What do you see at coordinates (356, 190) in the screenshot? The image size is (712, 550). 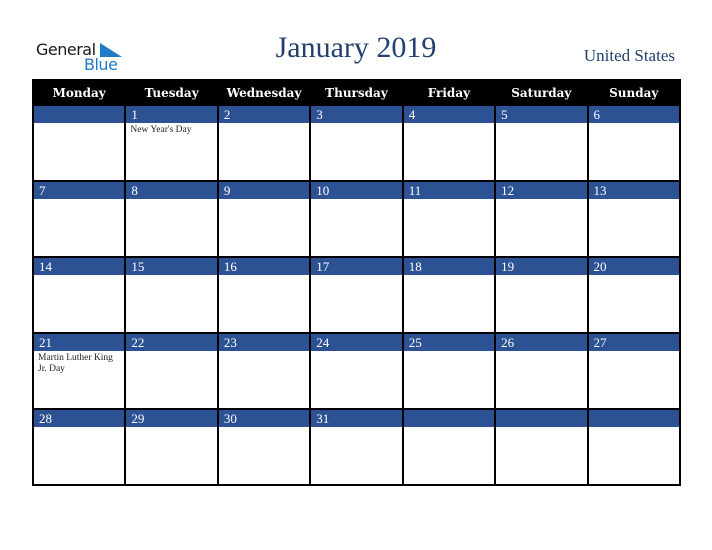 I see `day-number: 10` at bounding box center [356, 190].